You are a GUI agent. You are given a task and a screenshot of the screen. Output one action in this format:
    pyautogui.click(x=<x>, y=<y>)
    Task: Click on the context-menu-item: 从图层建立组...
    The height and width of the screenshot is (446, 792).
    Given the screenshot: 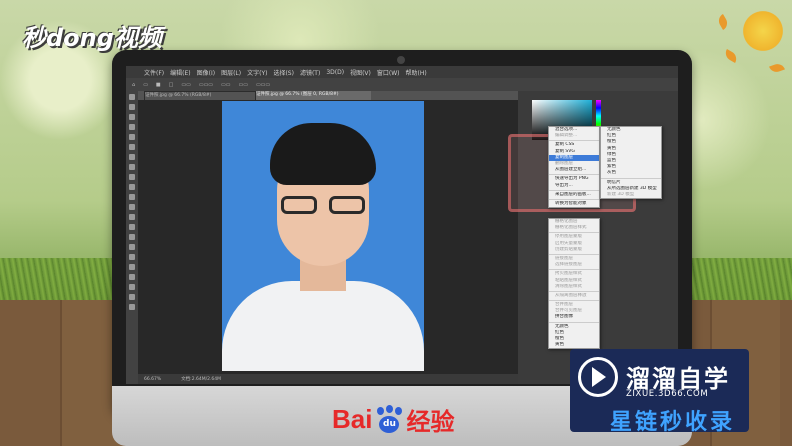 What is the action you would take?
    pyautogui.click(x=574, y=170)
    